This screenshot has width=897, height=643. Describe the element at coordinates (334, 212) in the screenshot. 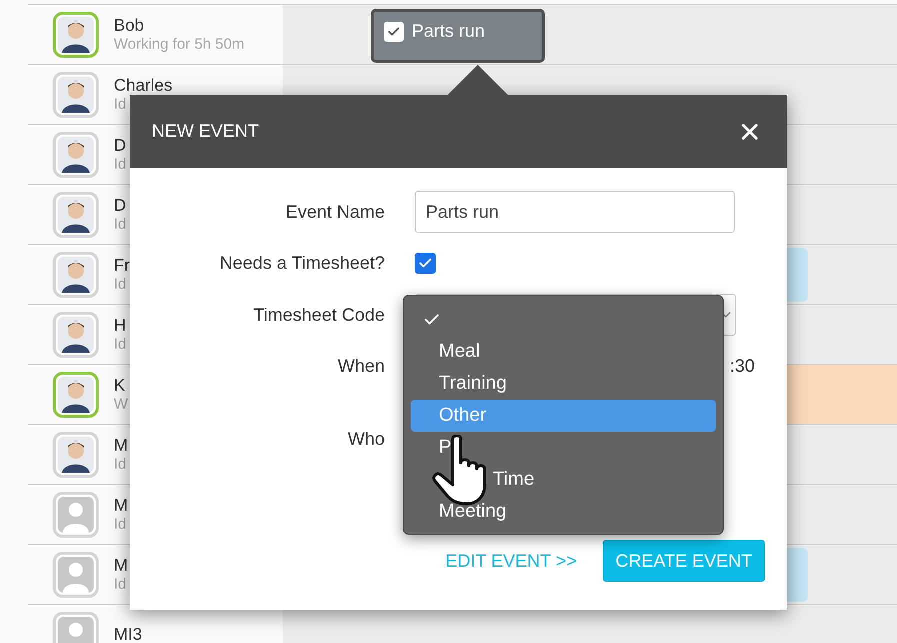

I see `field-label: Event Name` at that location.